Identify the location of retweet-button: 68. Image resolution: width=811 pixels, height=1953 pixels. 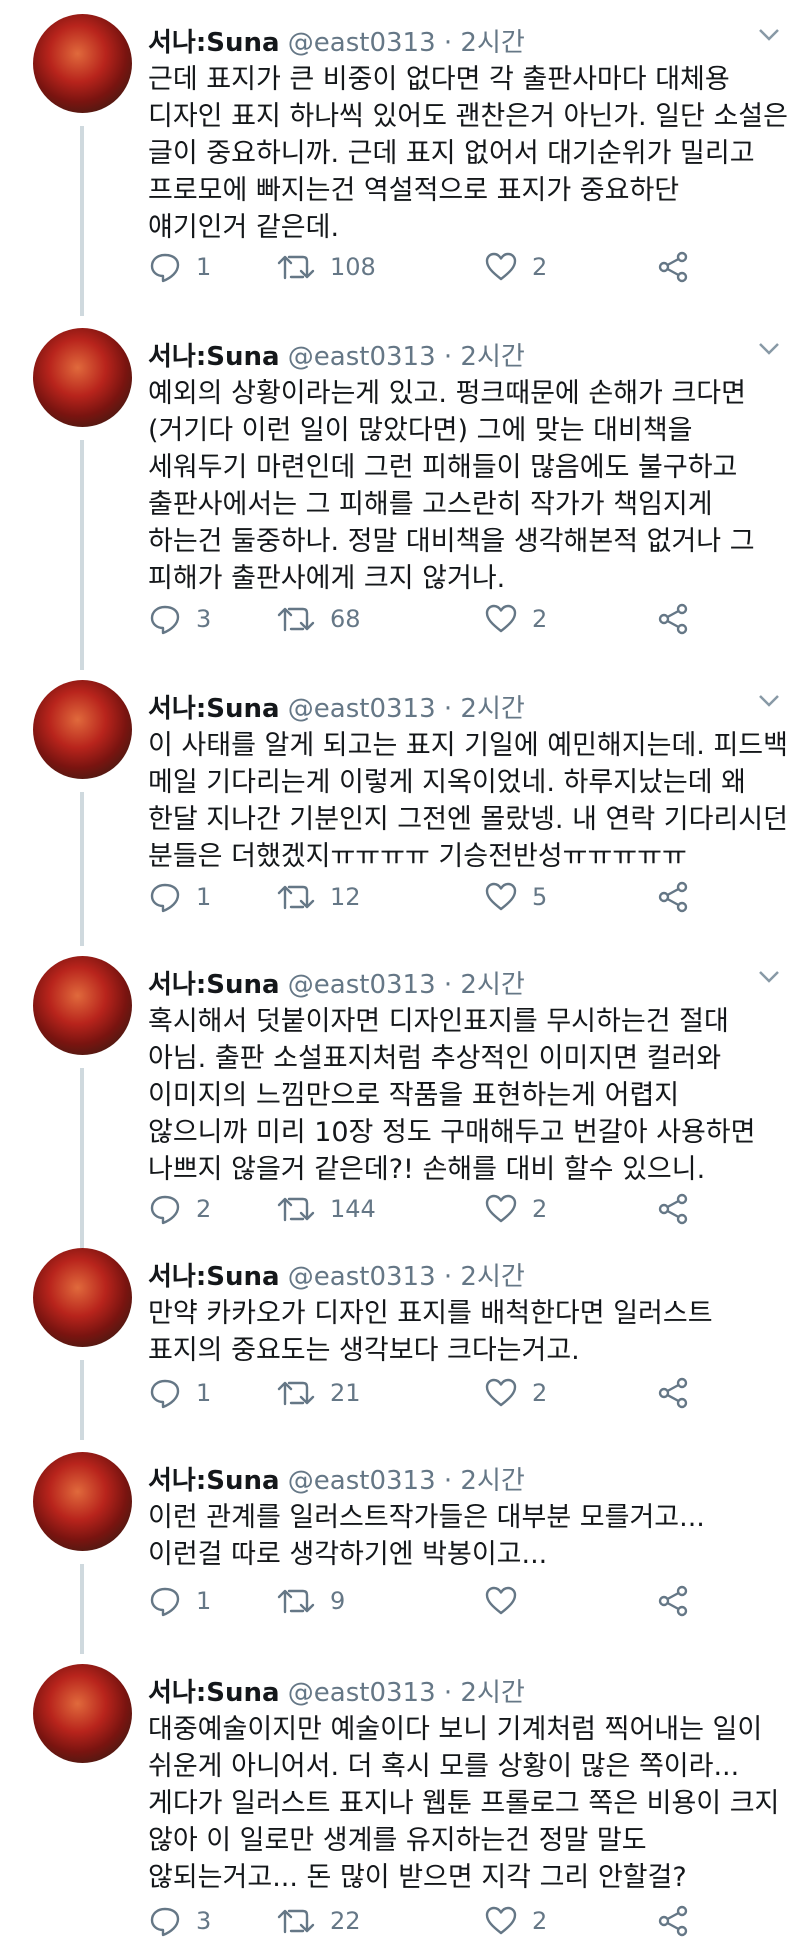
(318, 619).